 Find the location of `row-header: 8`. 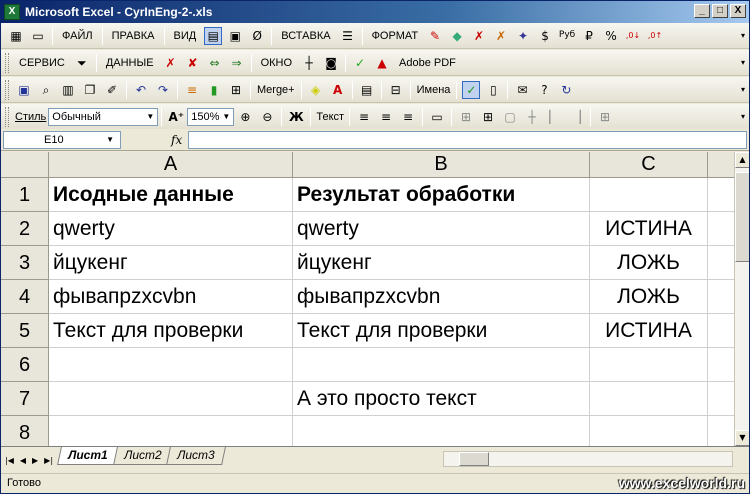

row-header: 8 is located at coordinates (25, 431).